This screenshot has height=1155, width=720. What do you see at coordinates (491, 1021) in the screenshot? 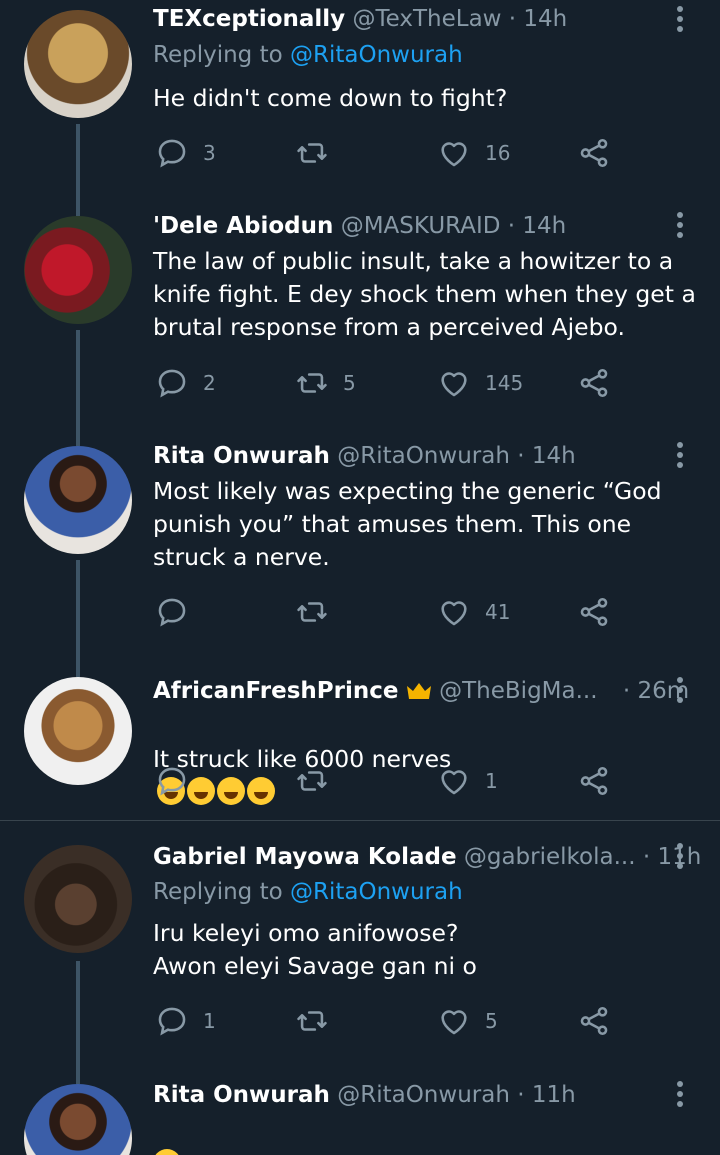
I see `like-count: 5` at bounding box center [491, 1021].